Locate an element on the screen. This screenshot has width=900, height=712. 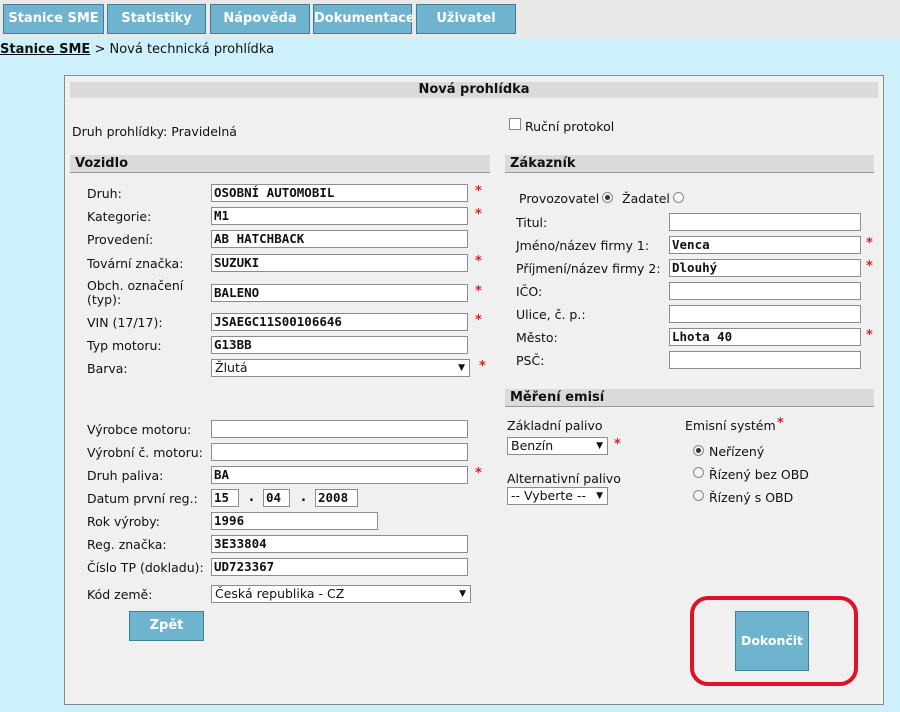
datum-month-input: 04 is located at coordinates (276, 498).